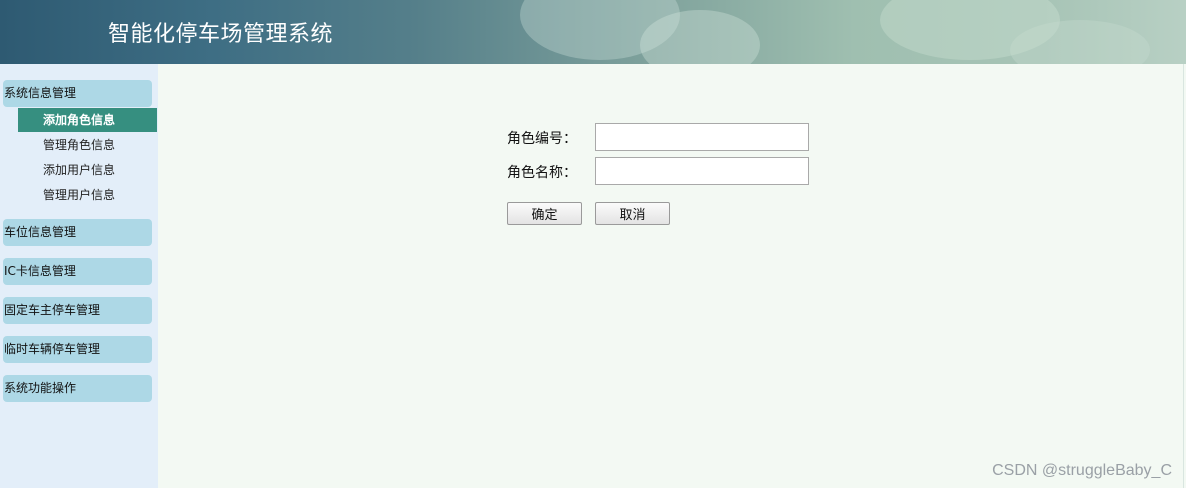 The height and width of the screenshot is (488, 1186). I want to click on role-id-label: 角色编号：, so click(542, 139).